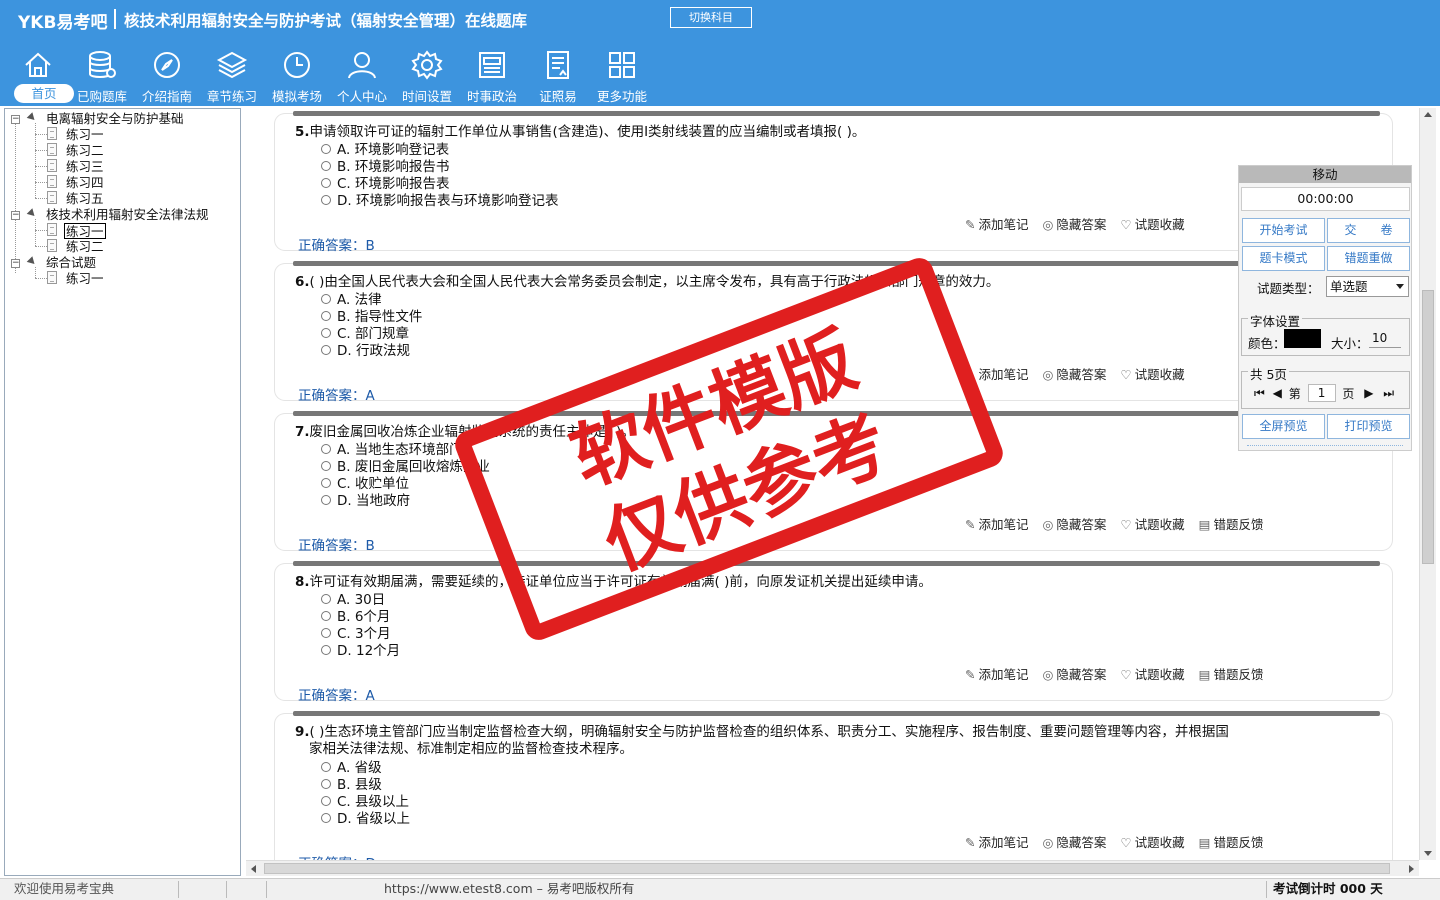  I want to click on option-d: D. 当地政府, so click(365, 501).